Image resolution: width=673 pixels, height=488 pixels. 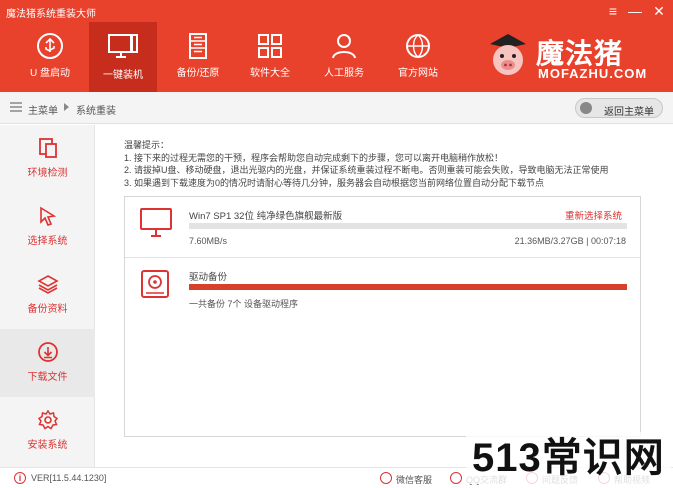 I want to click on watermark: 513常识网, so click(x=568, y=458).